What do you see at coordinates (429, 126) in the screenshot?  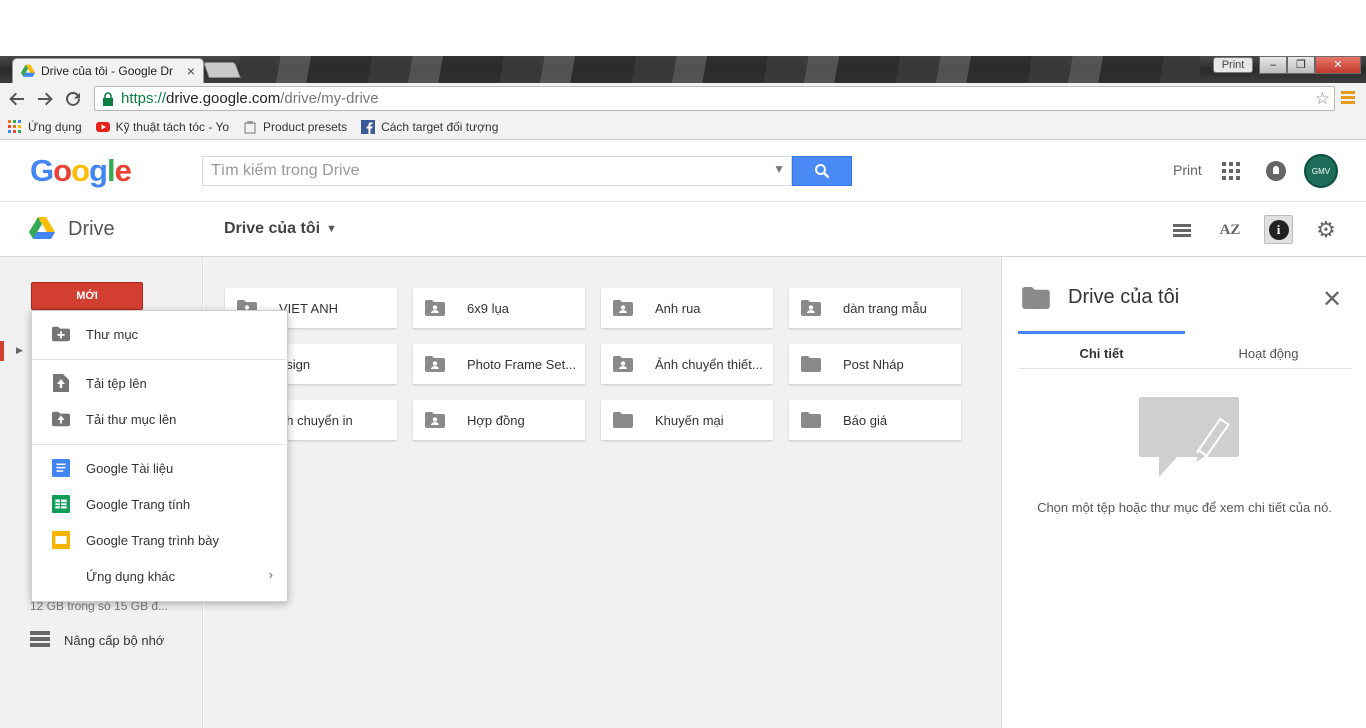 I see `bookmark-facebook: Cách target đối tượng` at bounding box center [429, 126].